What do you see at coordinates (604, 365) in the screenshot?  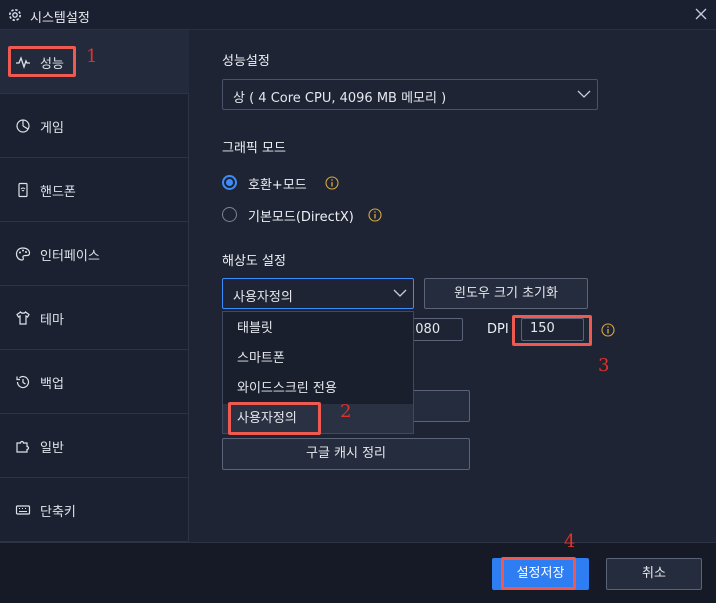 I see `annotation-number: 3` at bounding box center [604, 365].